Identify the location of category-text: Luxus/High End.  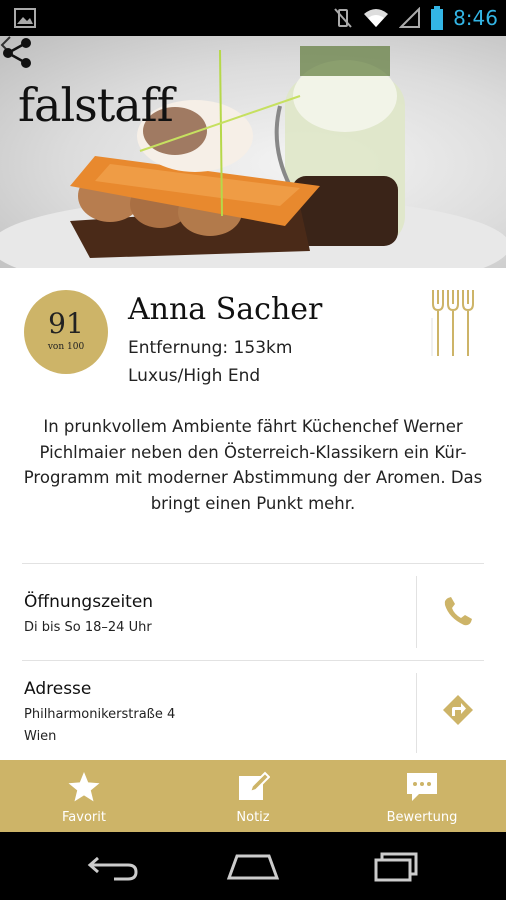
(194, 376).